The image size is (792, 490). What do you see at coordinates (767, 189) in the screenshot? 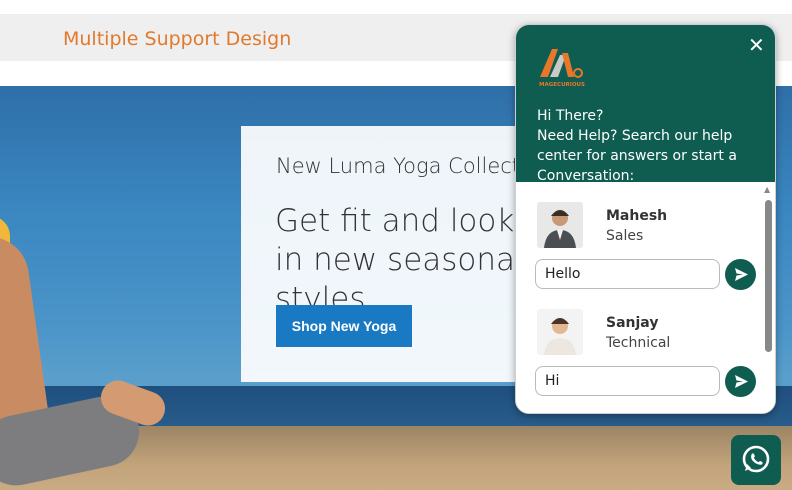
I see `scroll-up-arrow-icon: ▲` at bounding box center [767, 189].